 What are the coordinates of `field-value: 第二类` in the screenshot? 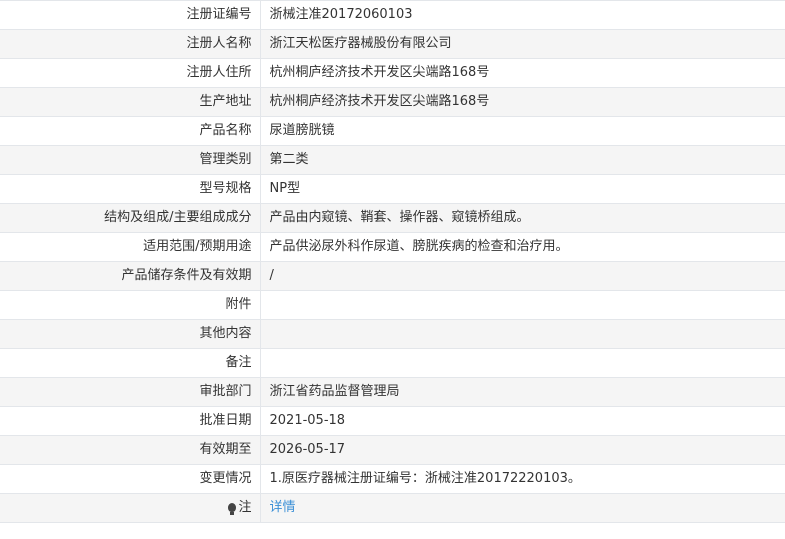 It's located at (522, 160).